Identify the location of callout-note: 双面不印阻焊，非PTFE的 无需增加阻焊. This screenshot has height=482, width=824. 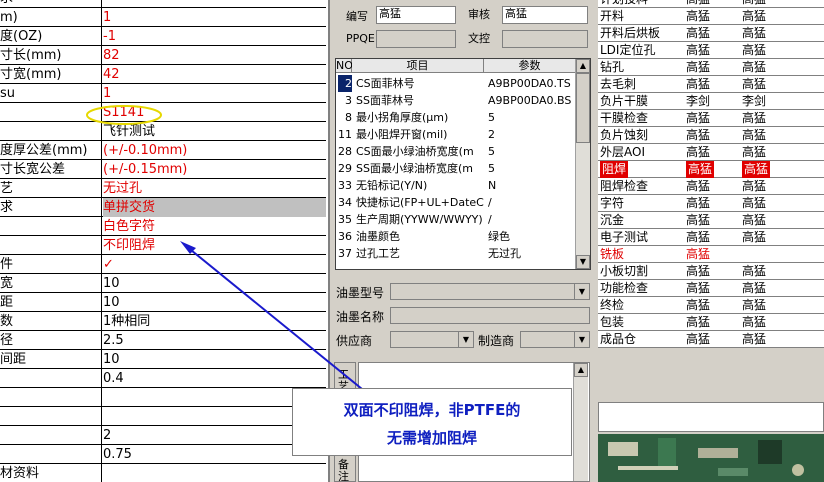
(432, 422).